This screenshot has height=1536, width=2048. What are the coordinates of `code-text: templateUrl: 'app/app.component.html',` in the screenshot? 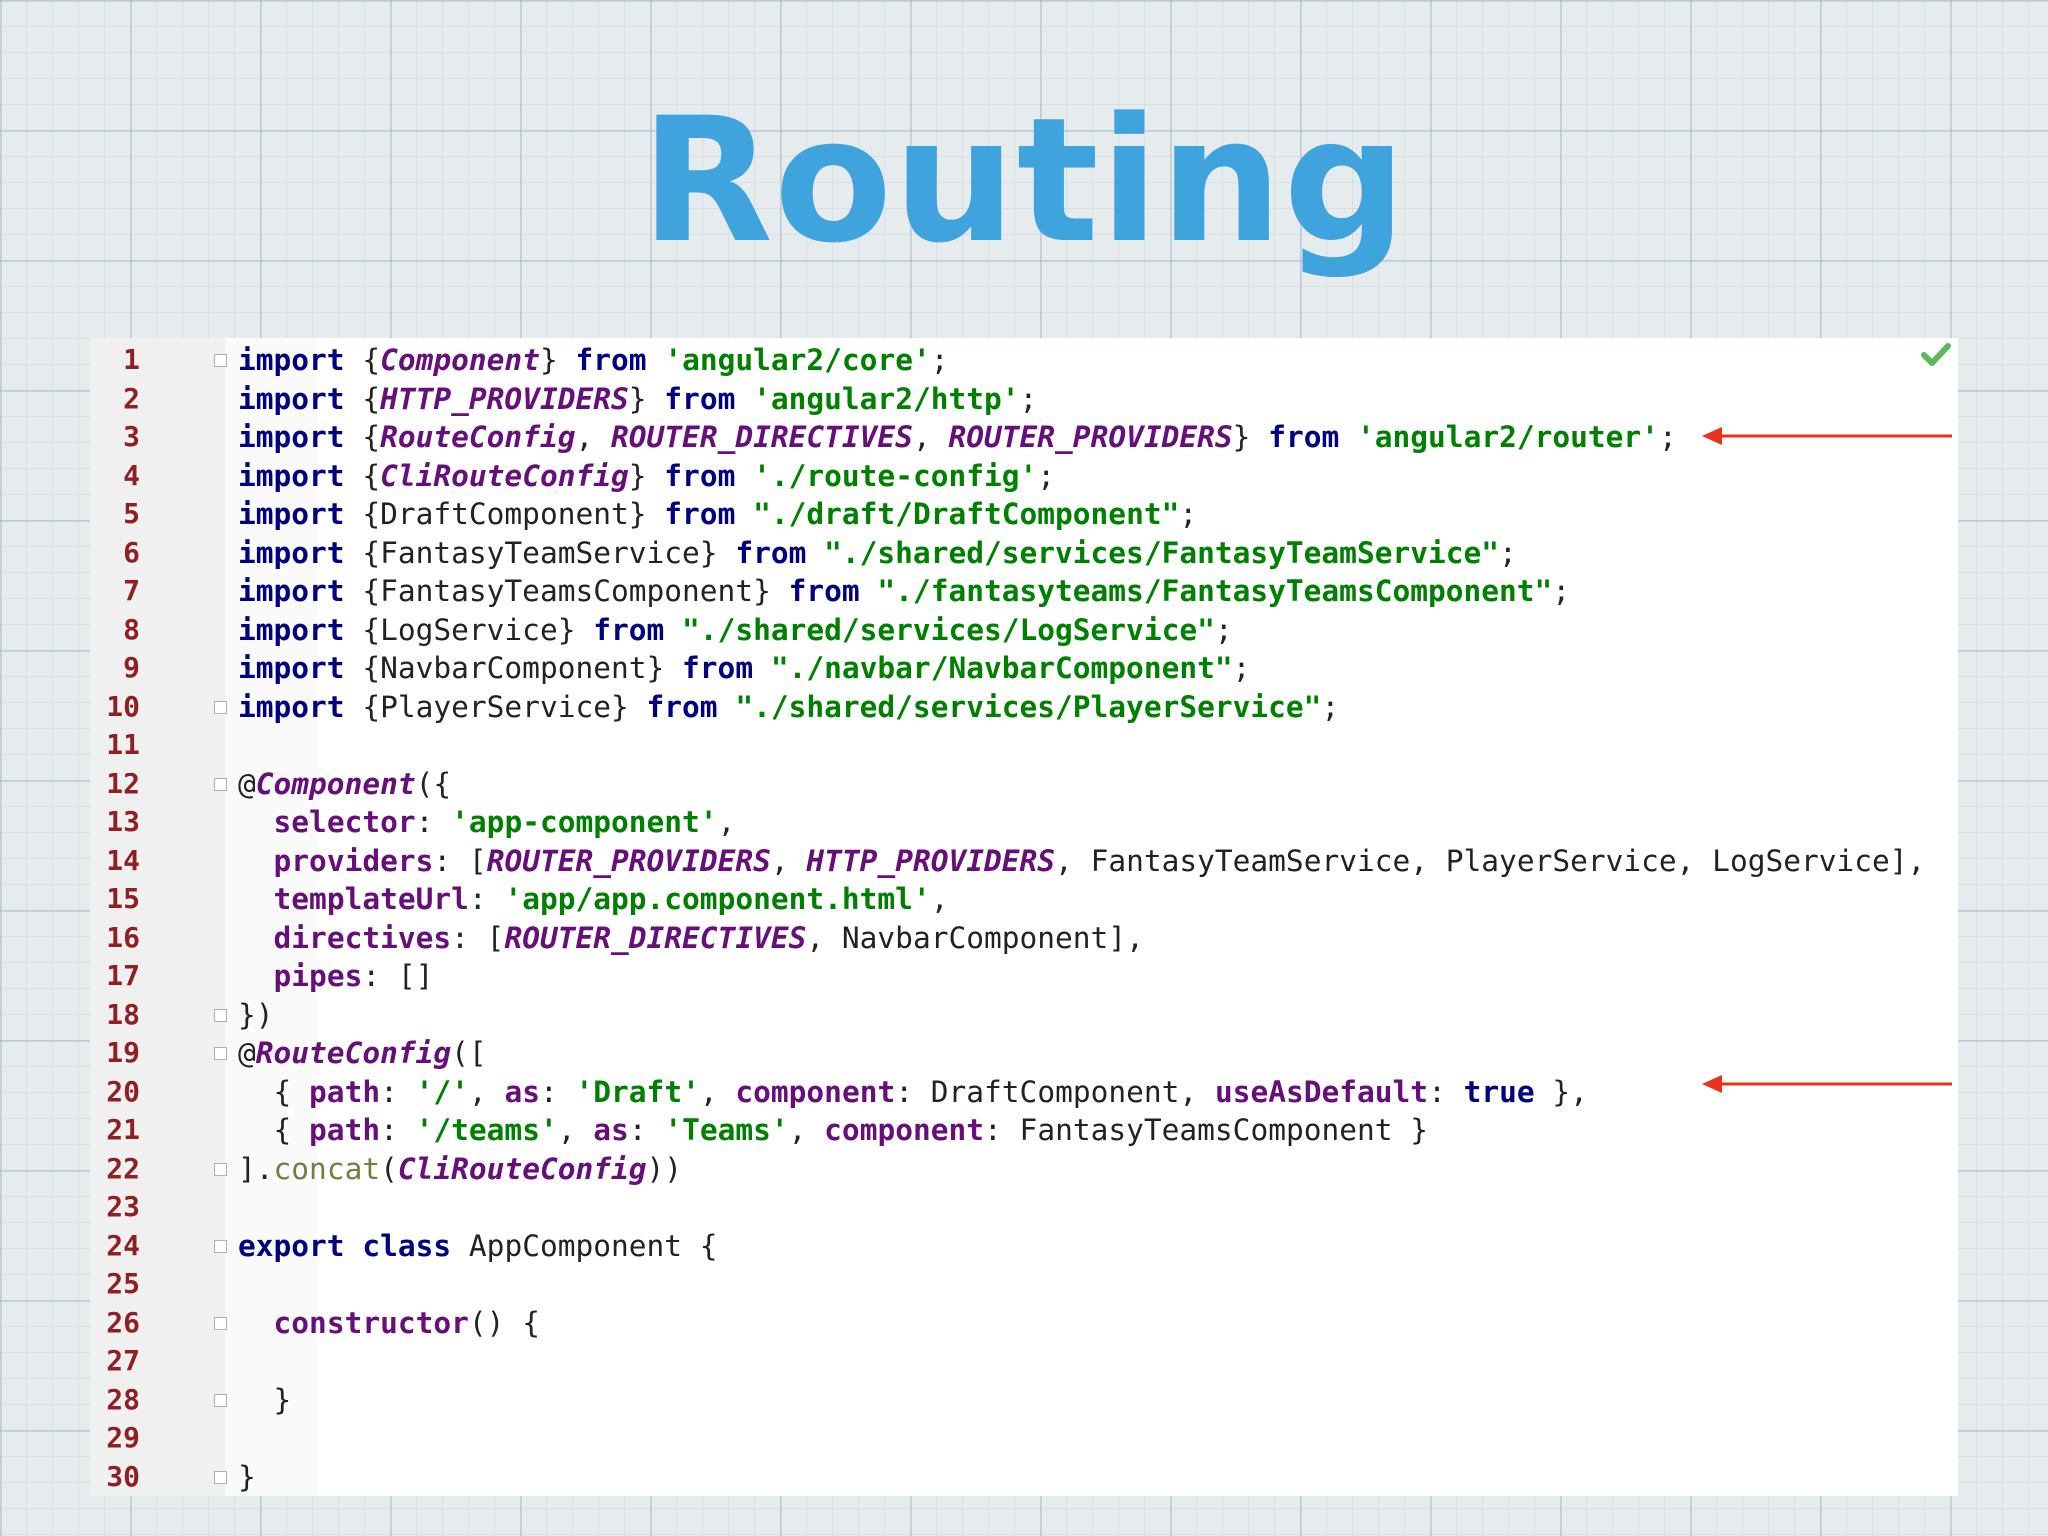 It's located at (593, 899).